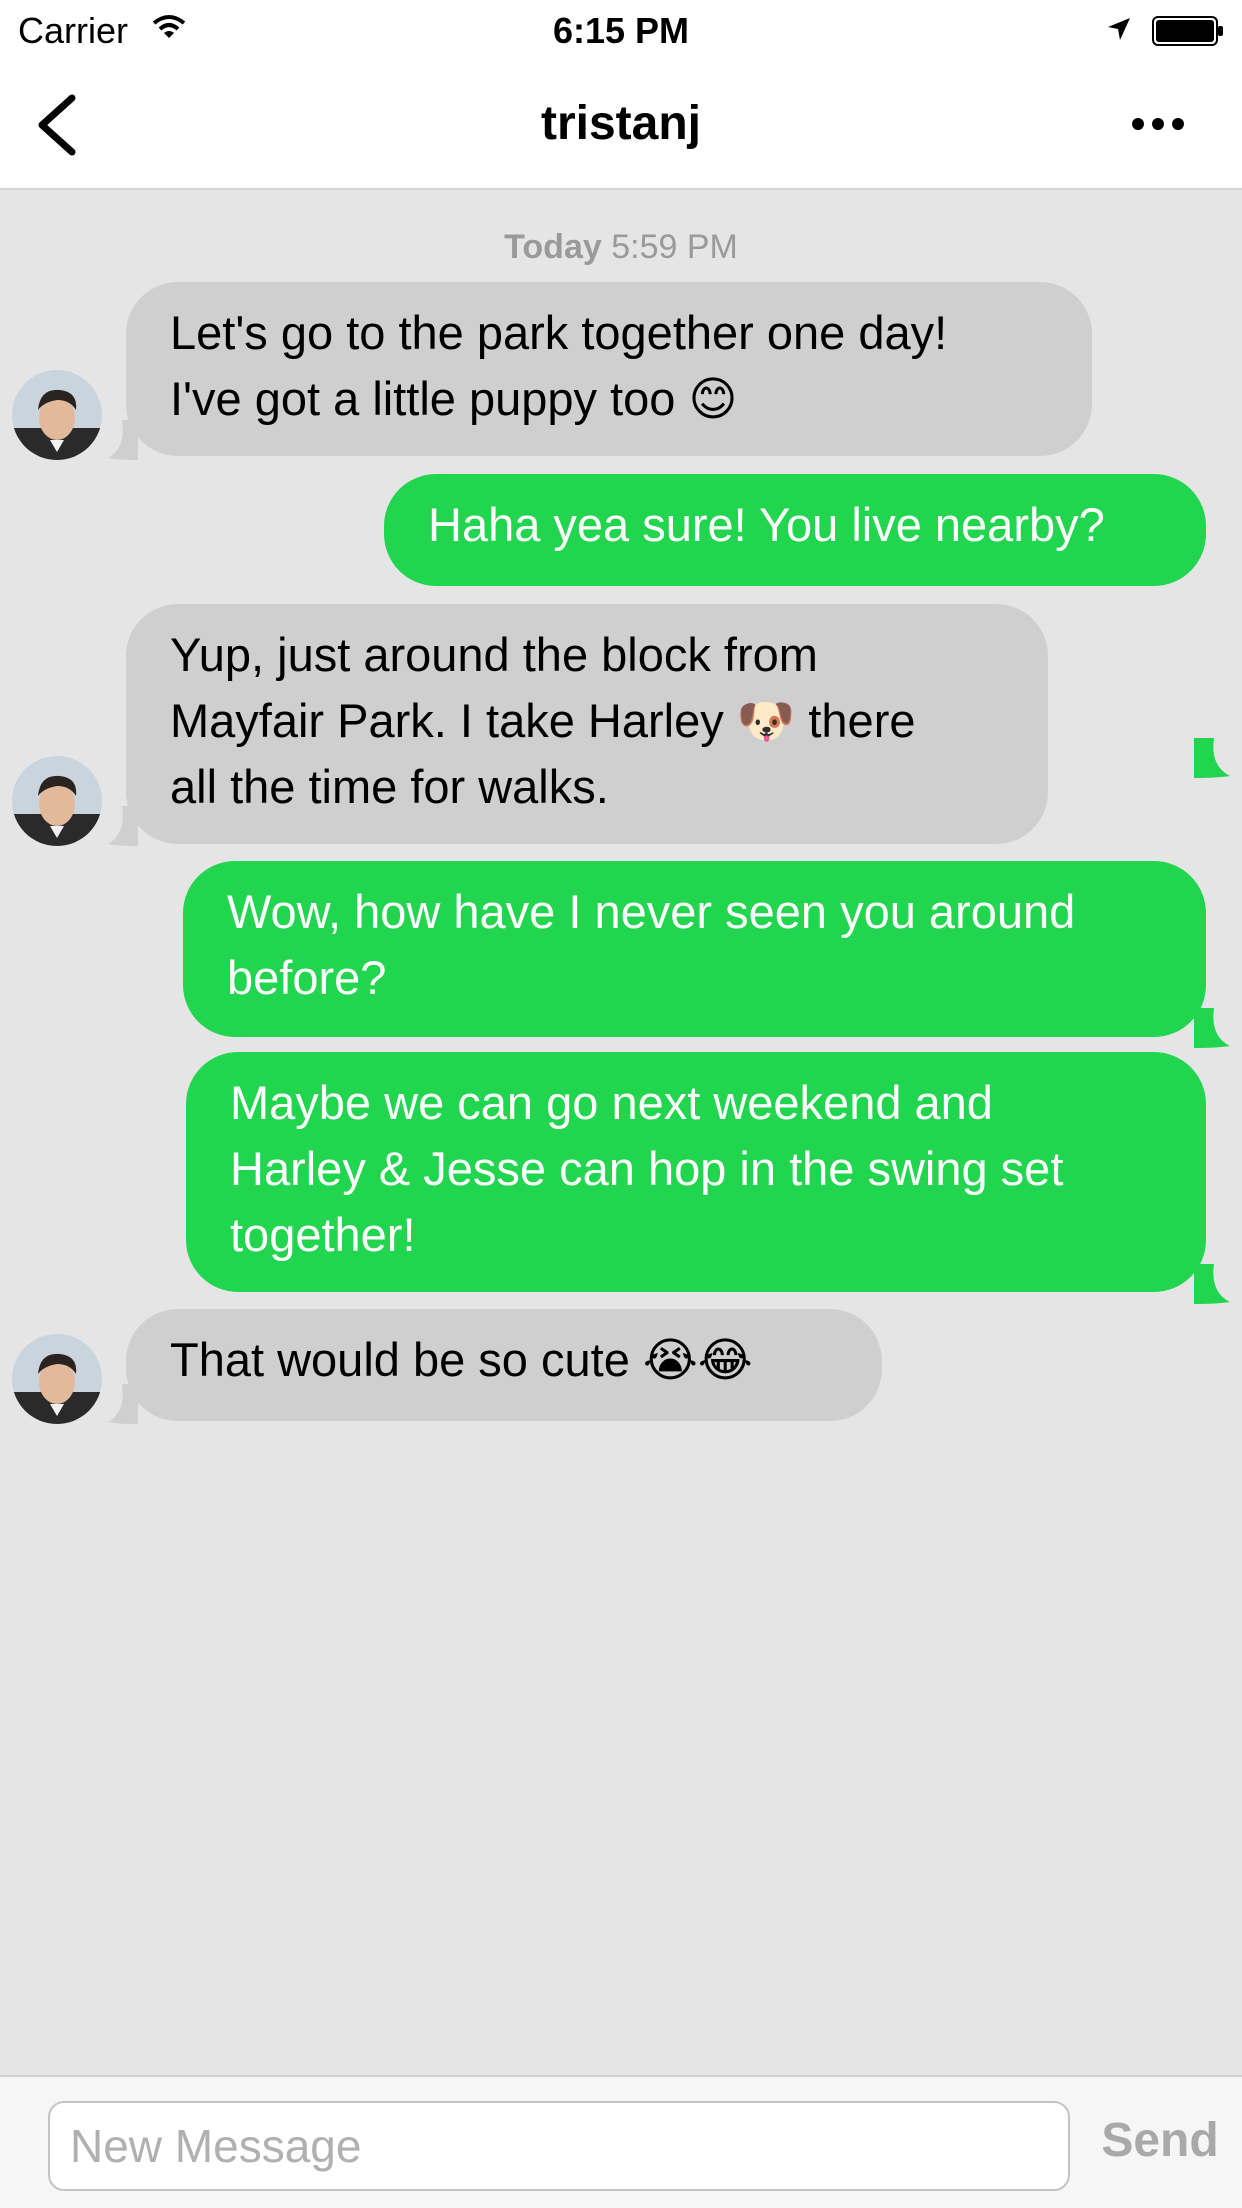 The width and height of the screenshot is (1242, 2208). I want to click on message-line: before?, so click(307, 977).